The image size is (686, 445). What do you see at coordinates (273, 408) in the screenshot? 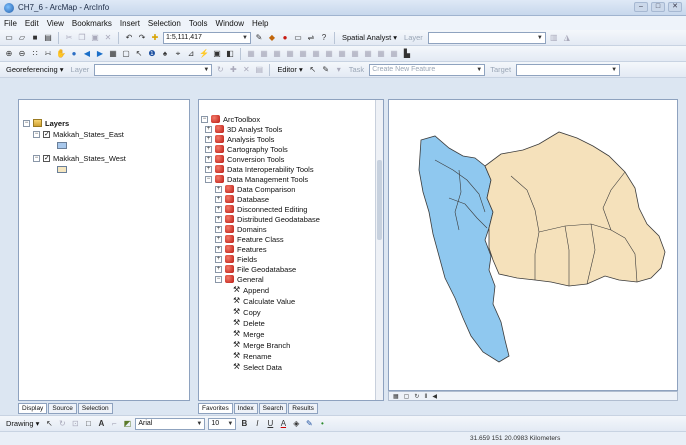
I see `tab-search: Search` at bounding box center [273, 408].